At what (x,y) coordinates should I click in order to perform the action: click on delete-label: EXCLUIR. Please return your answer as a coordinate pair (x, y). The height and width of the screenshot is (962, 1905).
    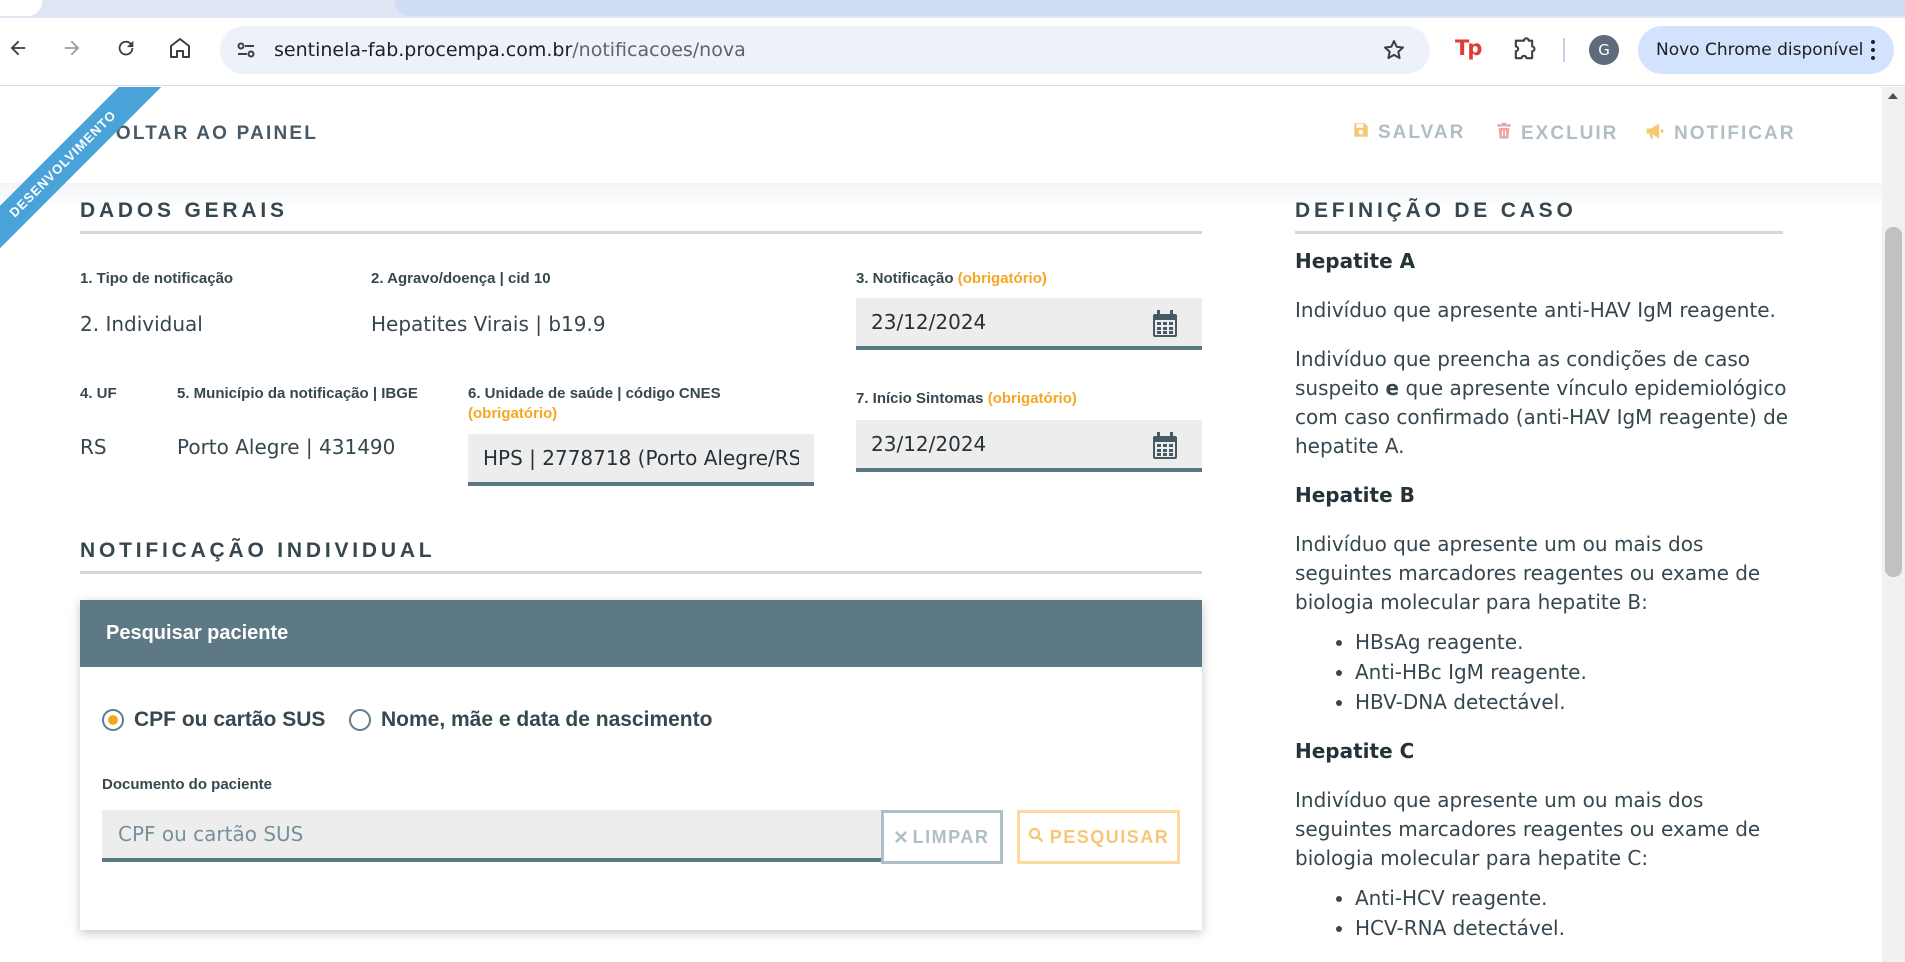
    Looking at the image, I should click on (1570, 133).